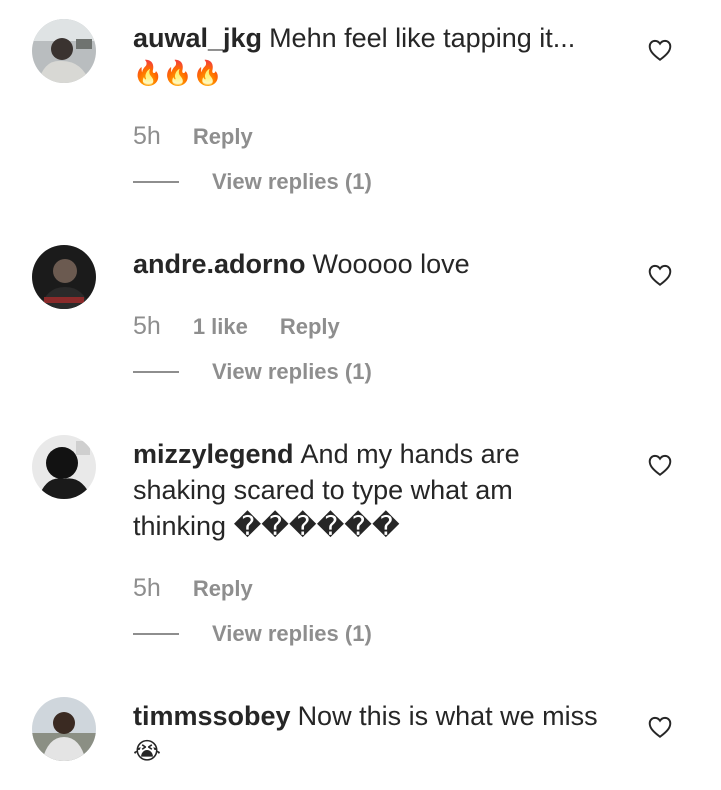  I want to click on comment-meta: 5h 1 like Reply, so click(236, 326).